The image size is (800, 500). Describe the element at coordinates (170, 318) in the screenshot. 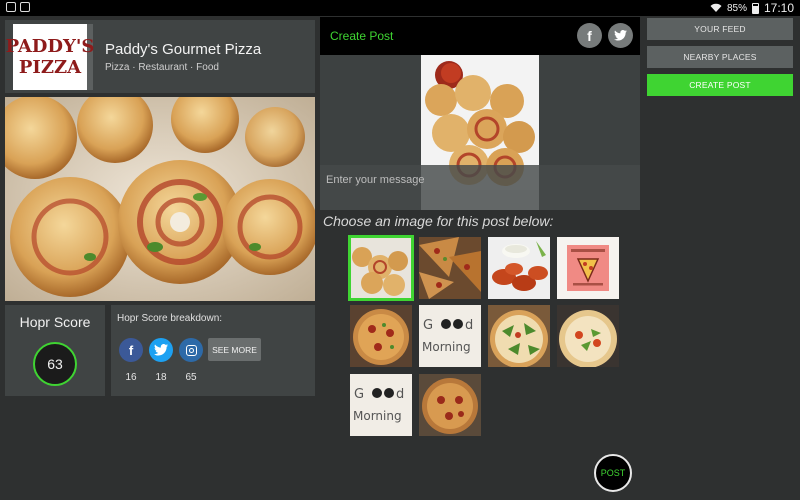

I see `breakdown-title: Hopr Score breakdown:` at that location.